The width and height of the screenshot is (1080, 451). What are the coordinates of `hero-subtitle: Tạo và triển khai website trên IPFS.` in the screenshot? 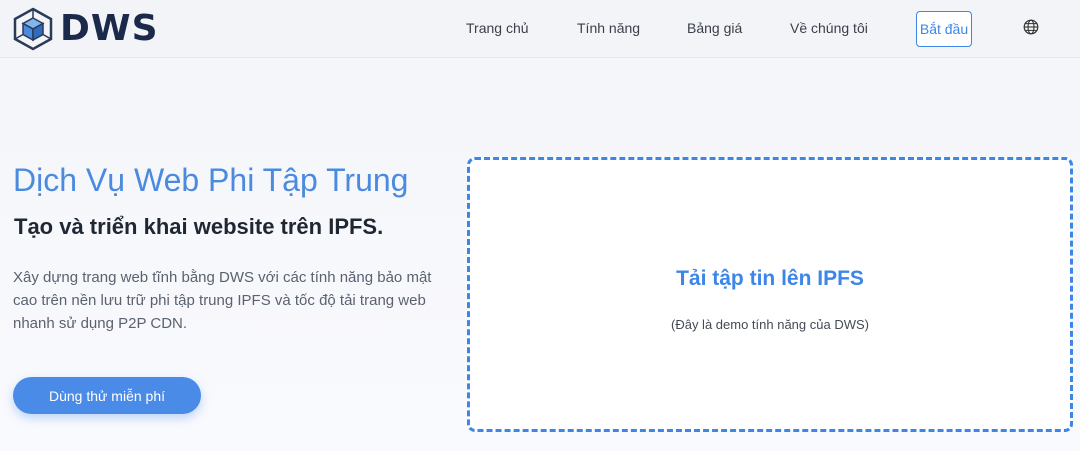 It's located at (199, 226).